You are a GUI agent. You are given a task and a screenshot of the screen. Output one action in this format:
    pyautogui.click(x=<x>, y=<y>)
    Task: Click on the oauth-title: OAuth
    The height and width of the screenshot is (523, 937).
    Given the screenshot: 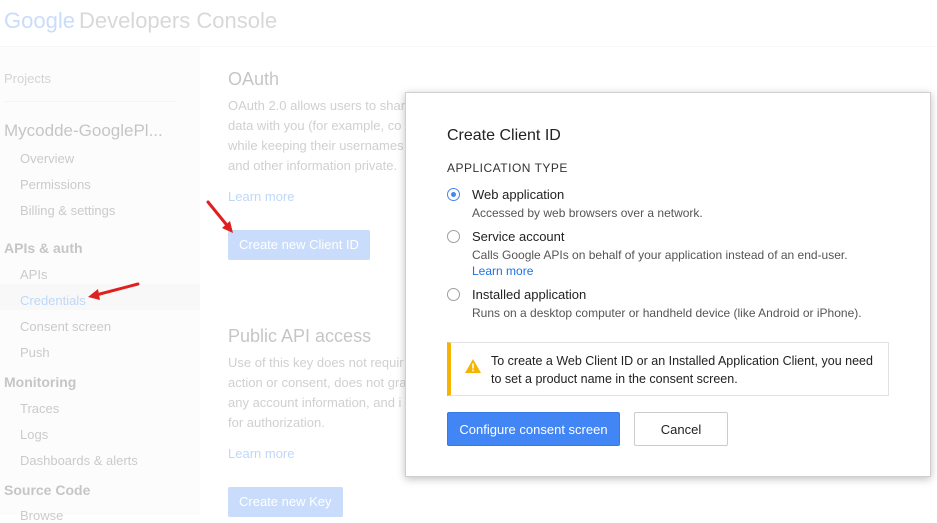 What is the action you would take?
    pyautogui.click(x=254, y=79)
    